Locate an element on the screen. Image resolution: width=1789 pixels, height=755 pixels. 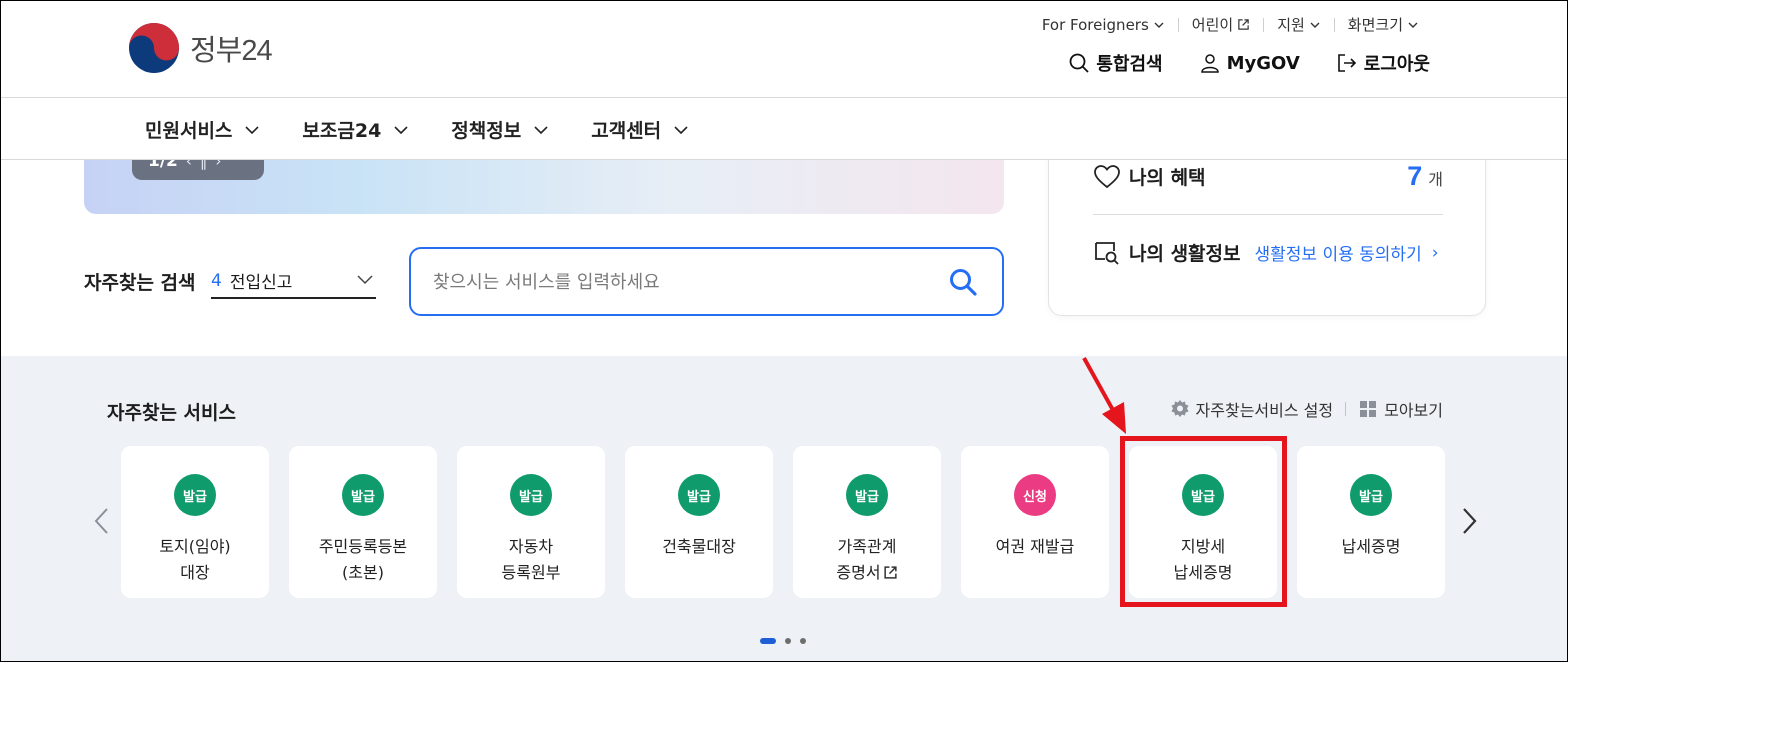
nav-item-policy-info: 정책정보 is located at coordinates (500, 129).